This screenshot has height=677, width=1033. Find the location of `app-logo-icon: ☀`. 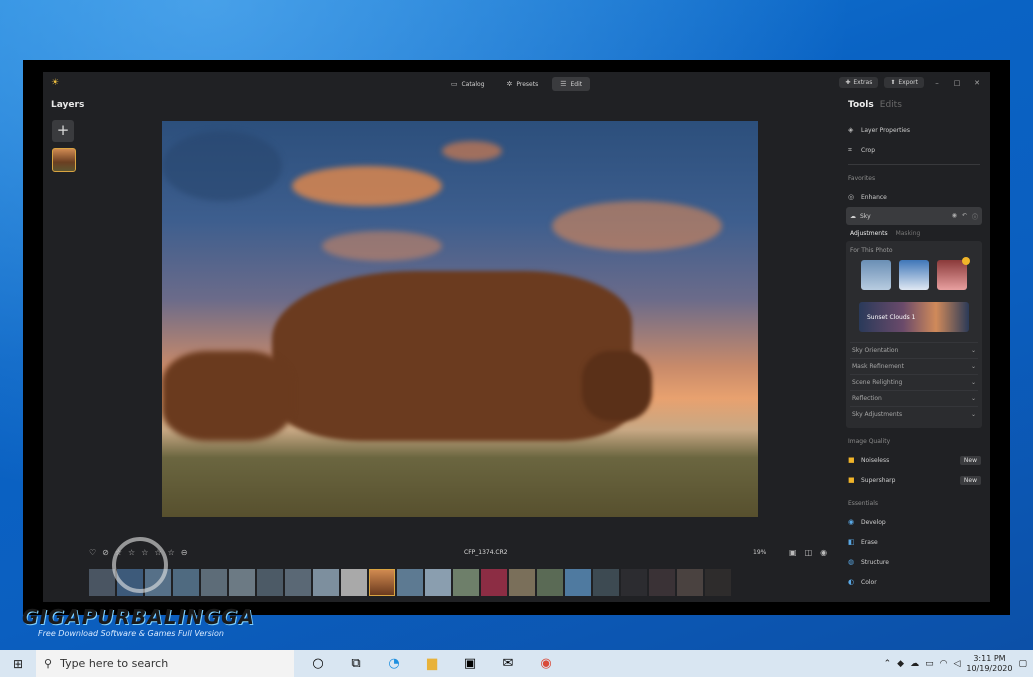

app-logo-icon: ☀ is located at coordinates (57, 84).